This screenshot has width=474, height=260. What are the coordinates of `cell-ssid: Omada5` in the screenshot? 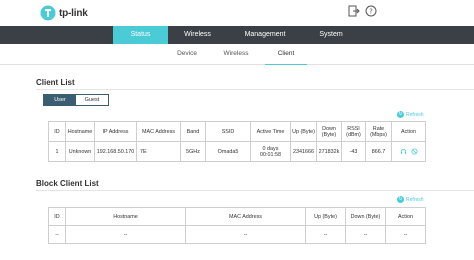 It's located at (228, 151).